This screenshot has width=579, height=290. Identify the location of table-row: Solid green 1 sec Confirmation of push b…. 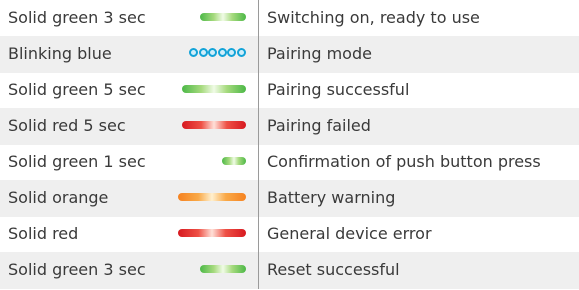
(289, 162).